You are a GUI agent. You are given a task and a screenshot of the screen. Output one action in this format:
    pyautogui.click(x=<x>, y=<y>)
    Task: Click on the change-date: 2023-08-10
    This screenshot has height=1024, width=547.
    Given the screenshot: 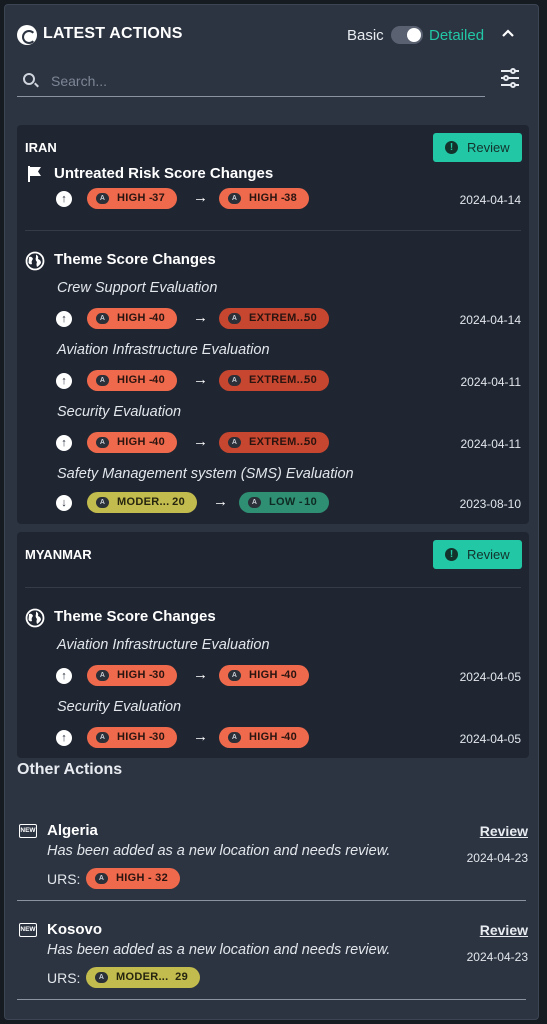 What is the action you would take?
    pyautogui.click(x=490, y=504)
    